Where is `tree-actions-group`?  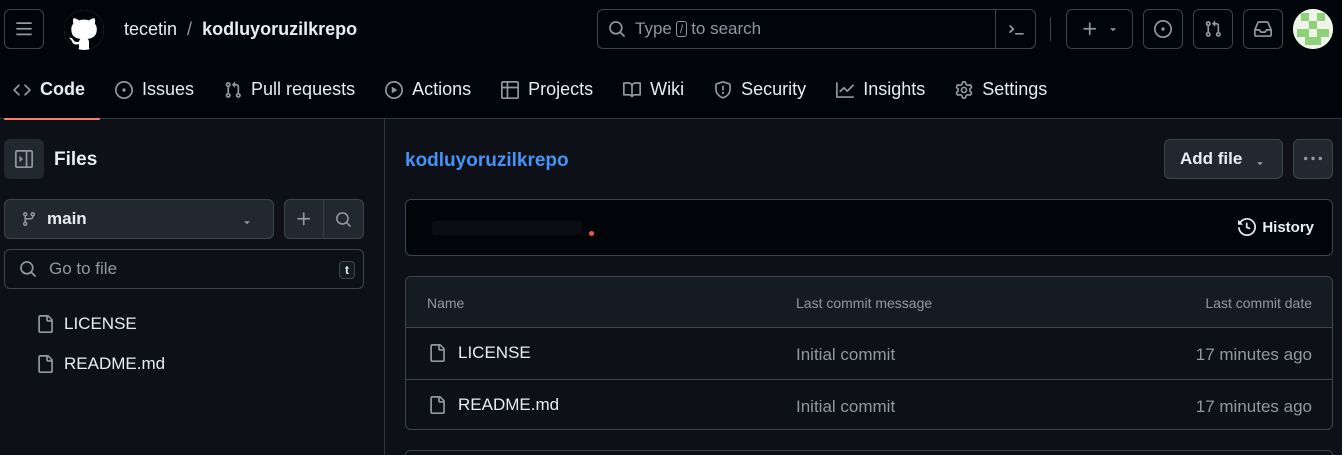 tree-actions-group is located at coordinates (324, 219).